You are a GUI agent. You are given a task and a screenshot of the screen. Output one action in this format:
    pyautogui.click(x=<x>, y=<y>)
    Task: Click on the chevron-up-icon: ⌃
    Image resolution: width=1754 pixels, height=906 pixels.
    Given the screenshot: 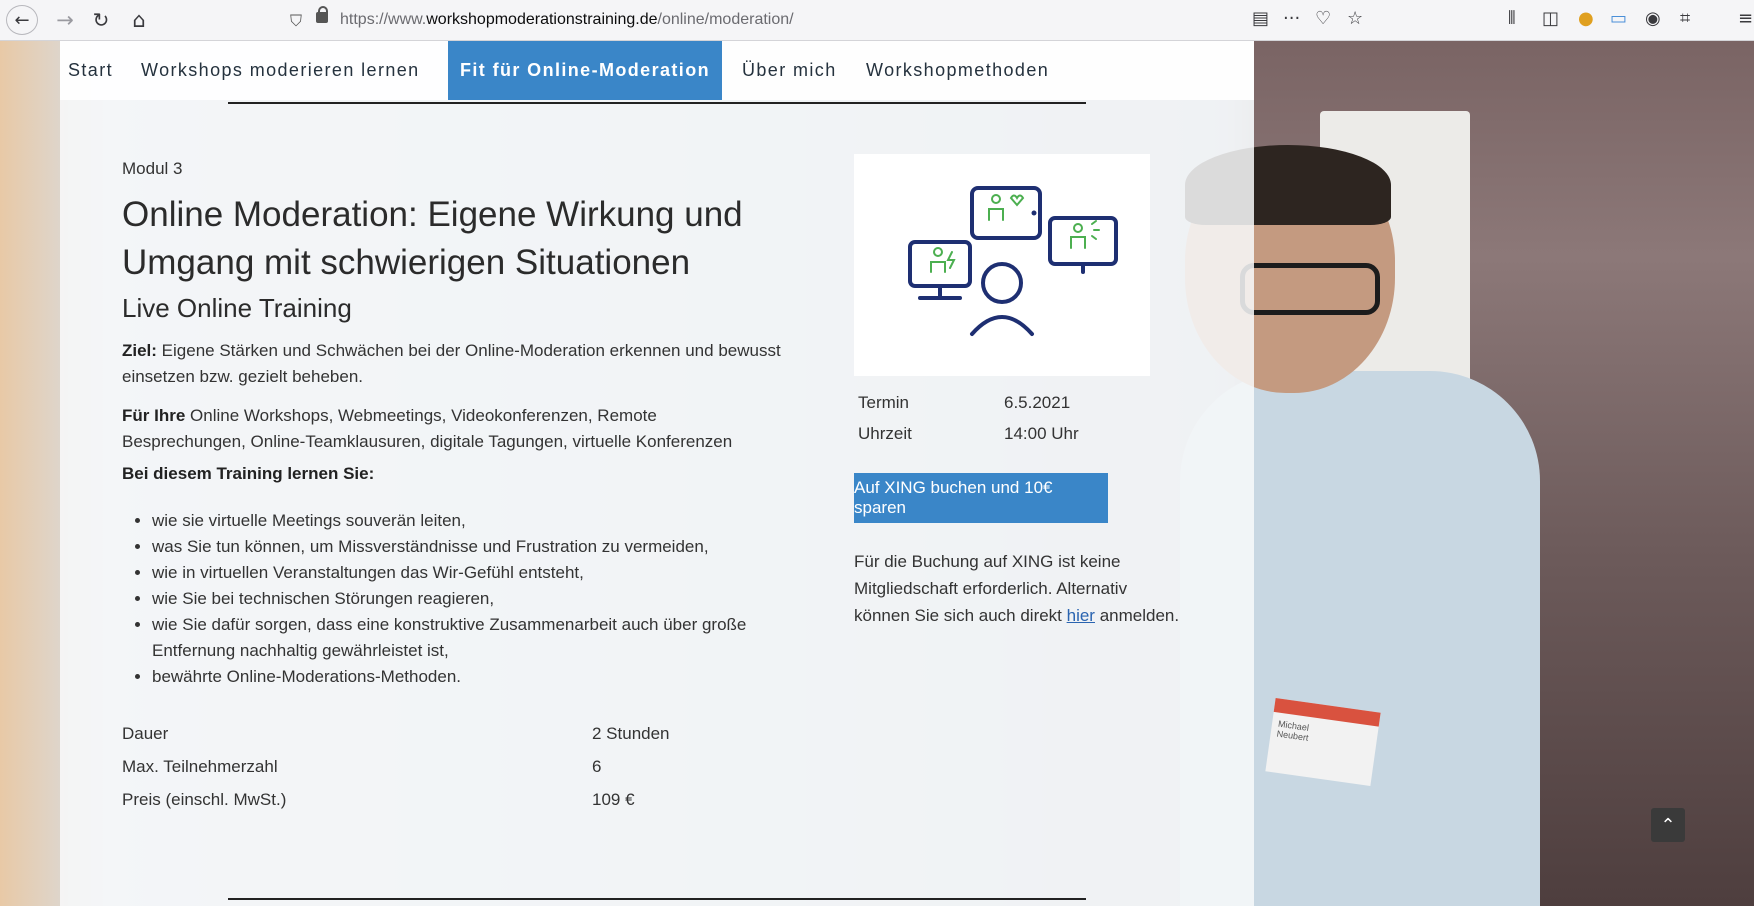 What is the action you would take?
    pyautogui.click(x=1668, y=825)
    